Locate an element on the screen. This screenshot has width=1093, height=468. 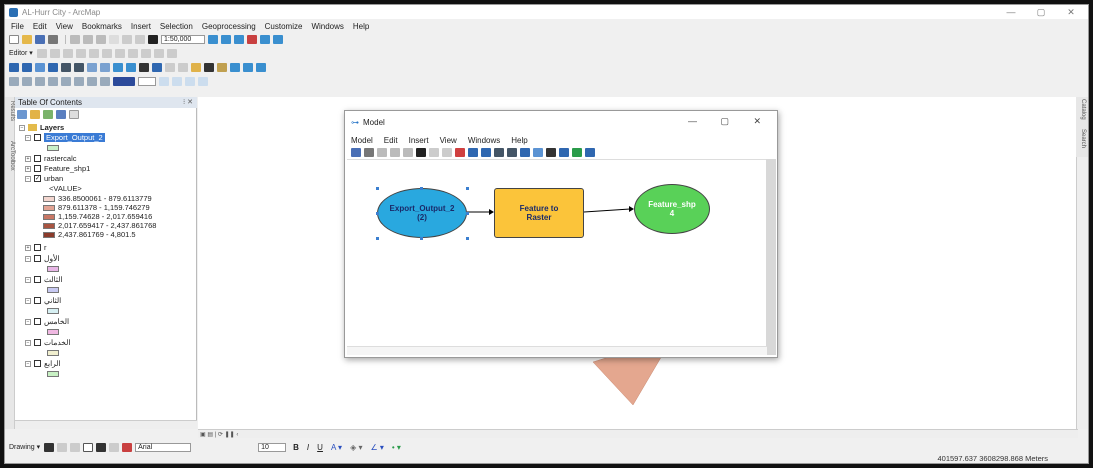
layout-tool-2-icon is located at coordinates (27, 81).